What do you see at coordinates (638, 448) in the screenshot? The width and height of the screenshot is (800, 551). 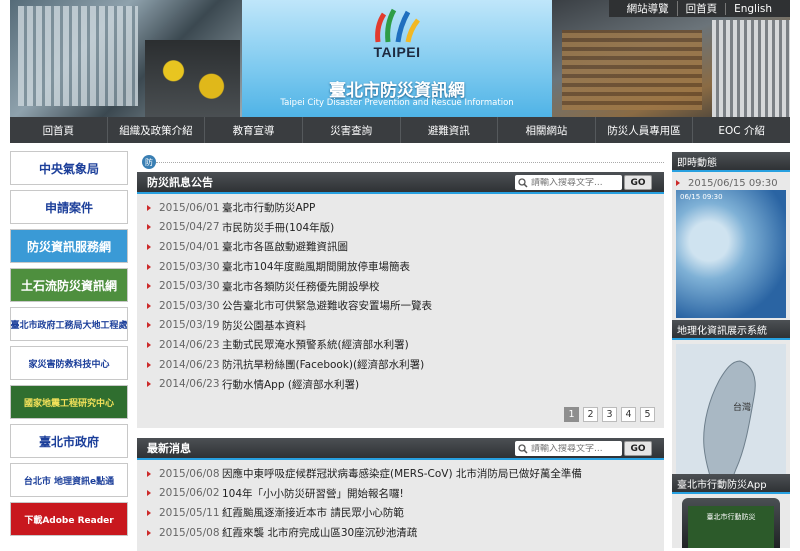 I see `news-go-button: GO` at bounding box center [638, 448].